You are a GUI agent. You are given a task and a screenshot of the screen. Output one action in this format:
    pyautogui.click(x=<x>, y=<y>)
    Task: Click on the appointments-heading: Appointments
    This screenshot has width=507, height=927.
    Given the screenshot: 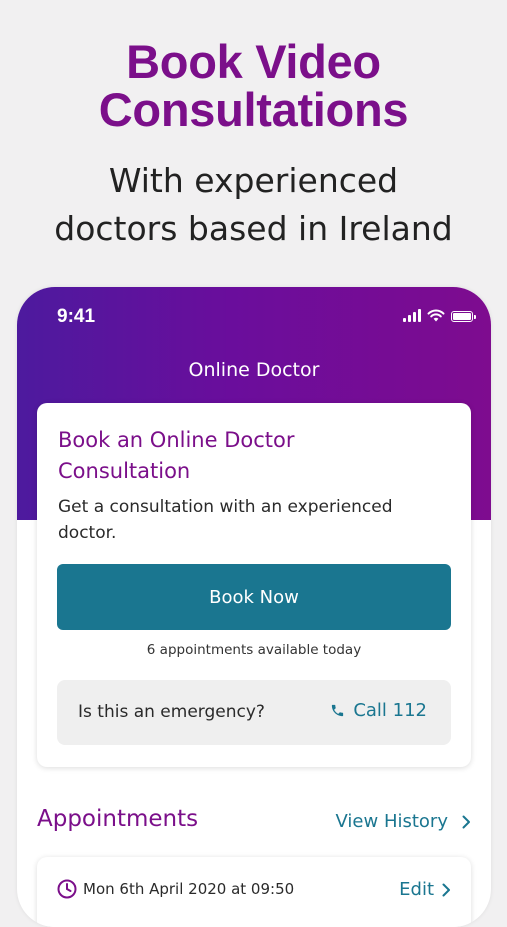 What is the action you would take?
    pyautogui.click(x=118, y=819)
    